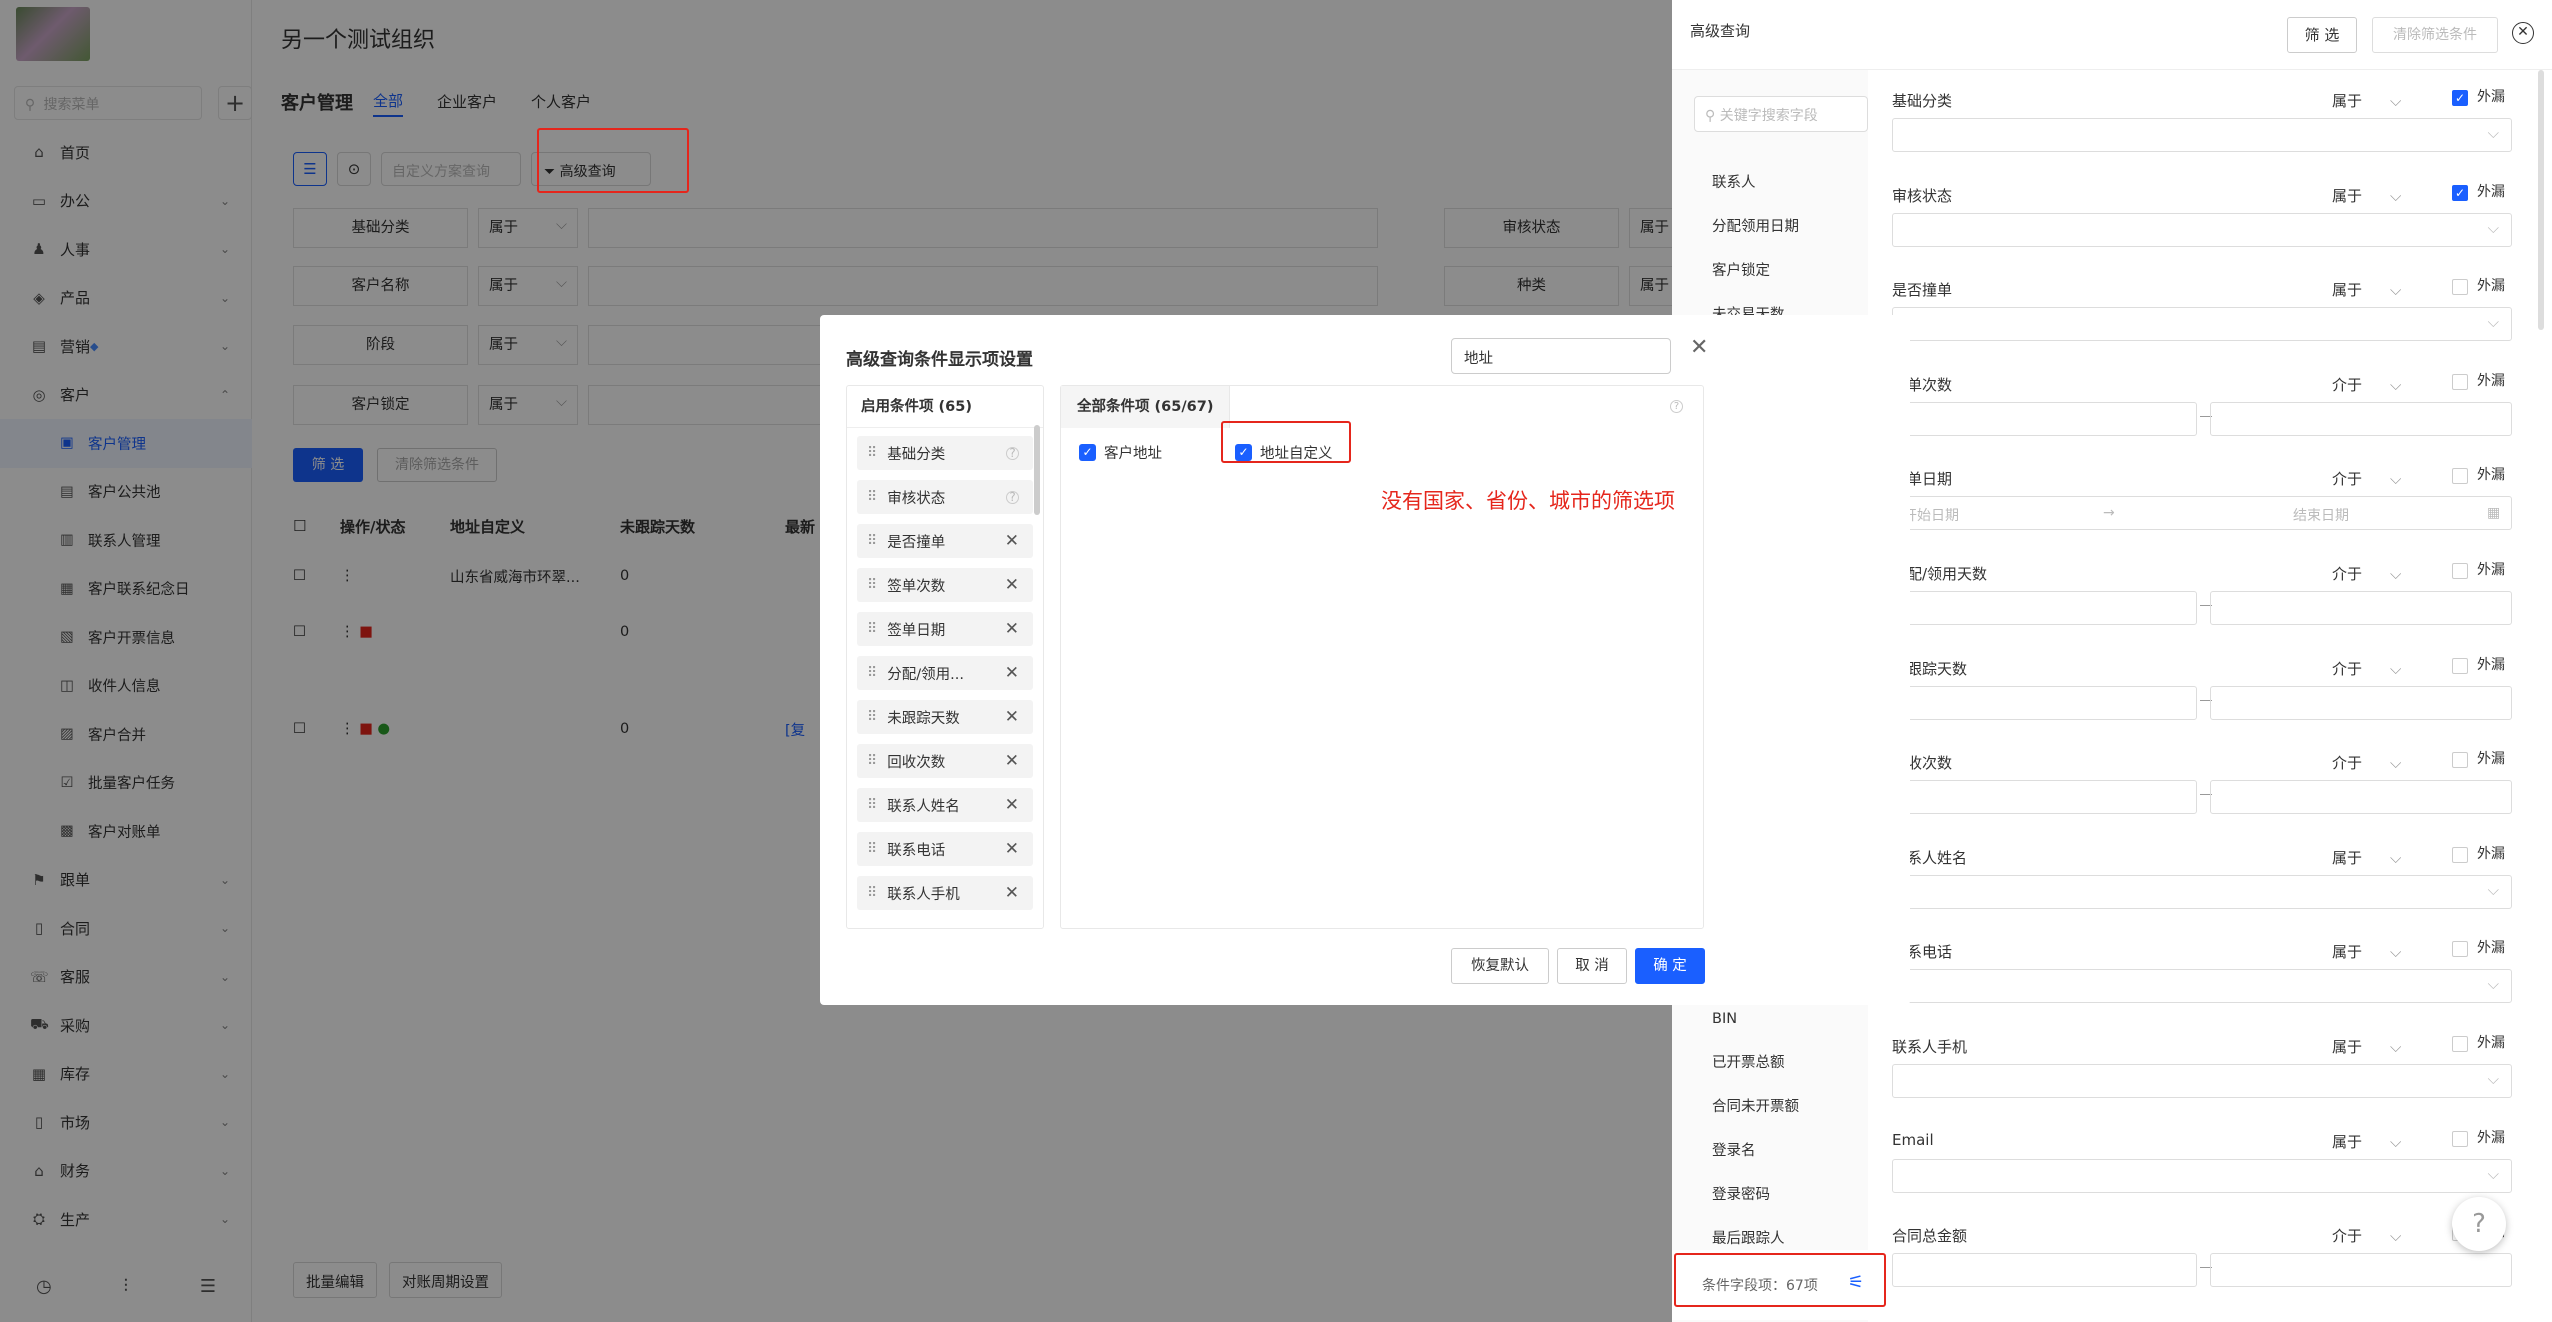 The height and width of the screenshot is (1322, 2552). I want to click on field-list-item: 客户锁定, so click(1787, 271).